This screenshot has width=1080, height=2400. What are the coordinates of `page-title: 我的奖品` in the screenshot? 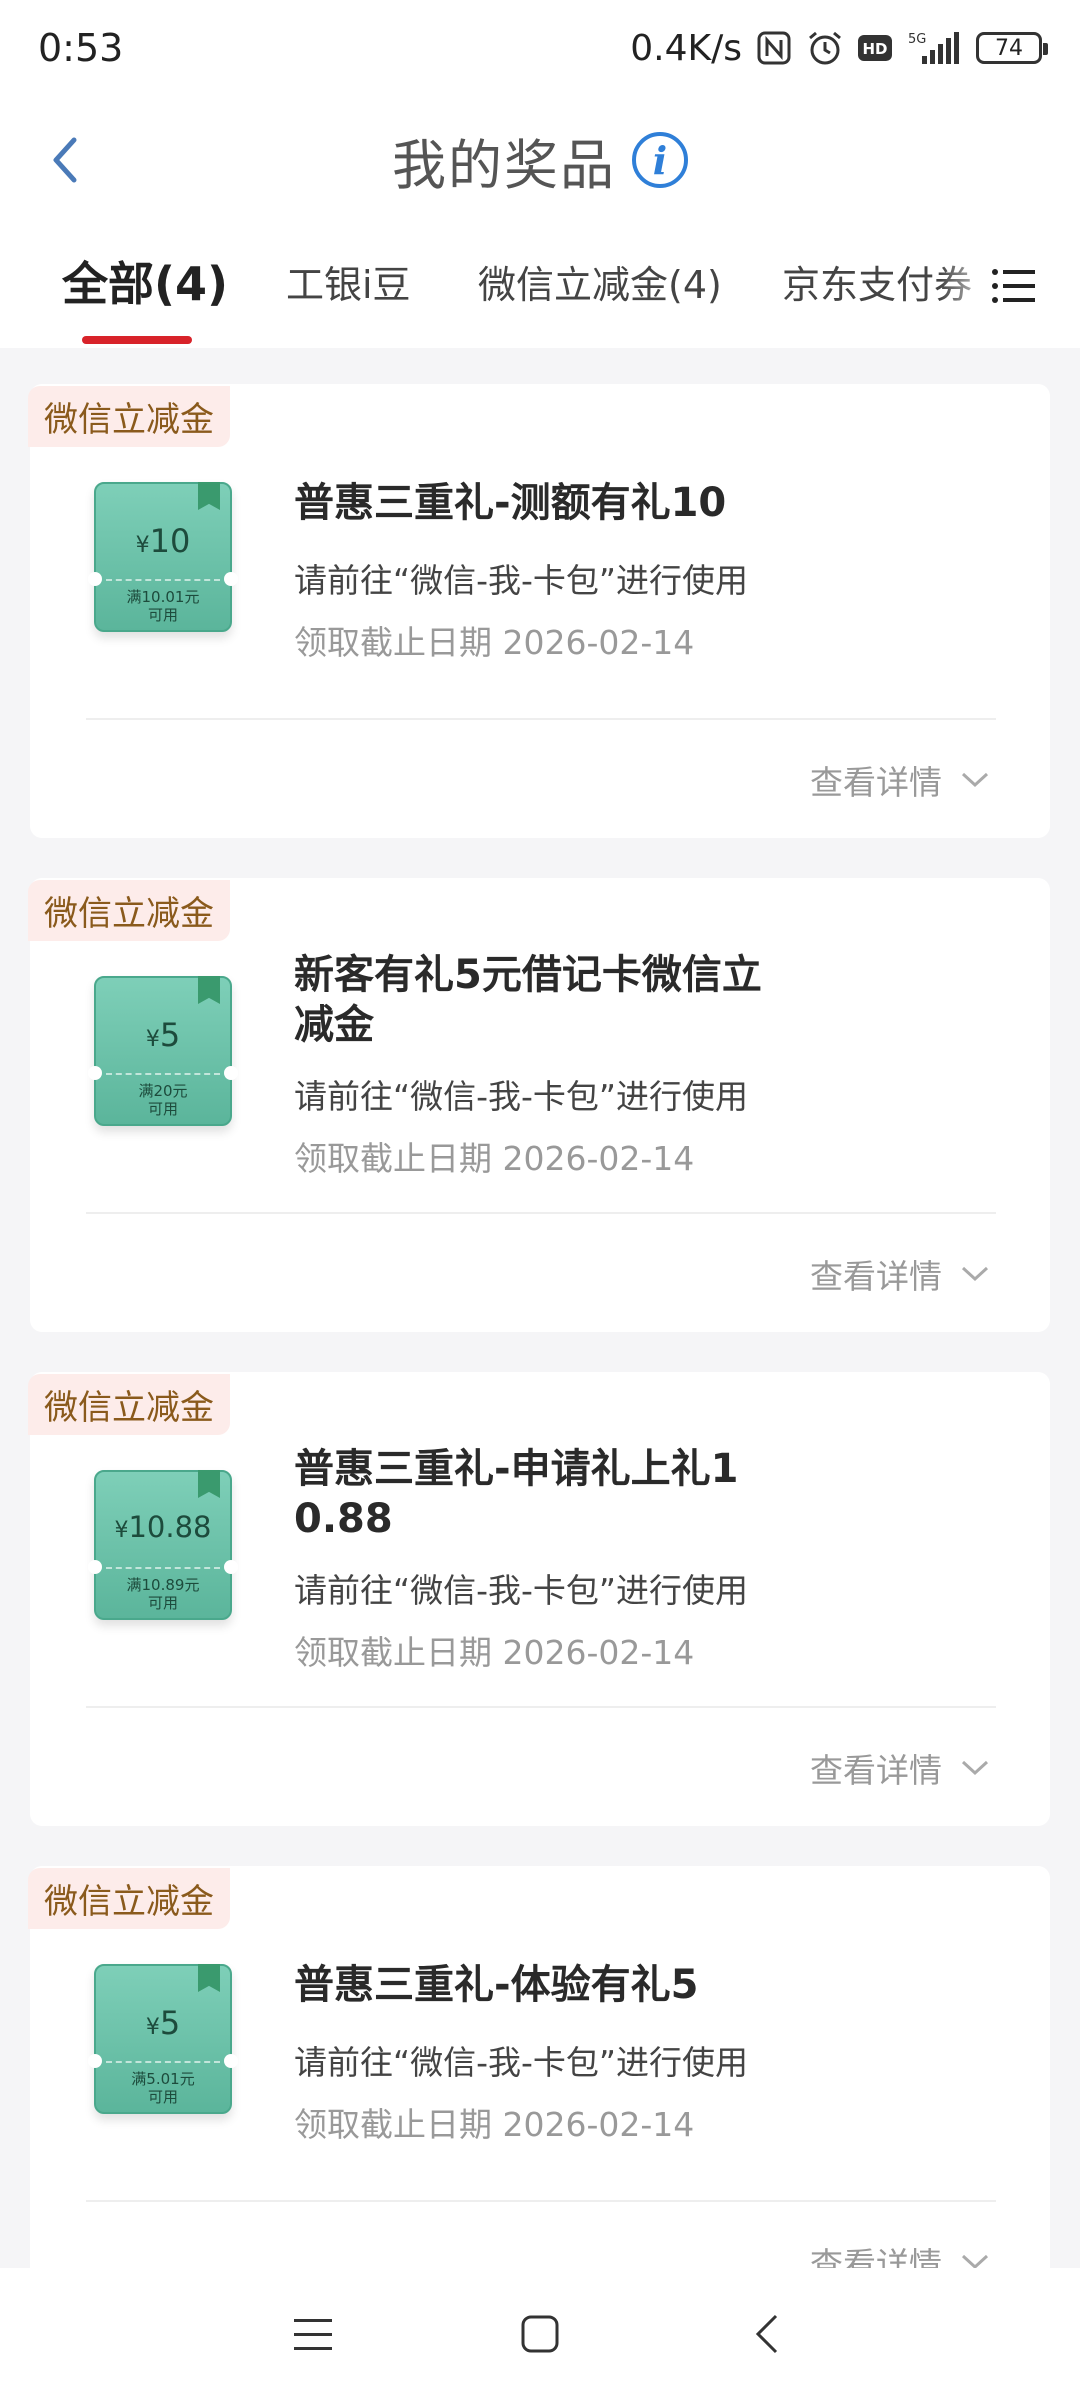 It's located at (504, 165).